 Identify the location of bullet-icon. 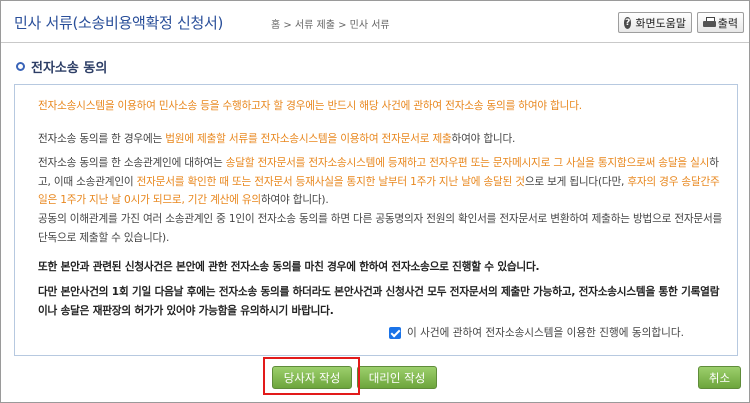
(20, 66).